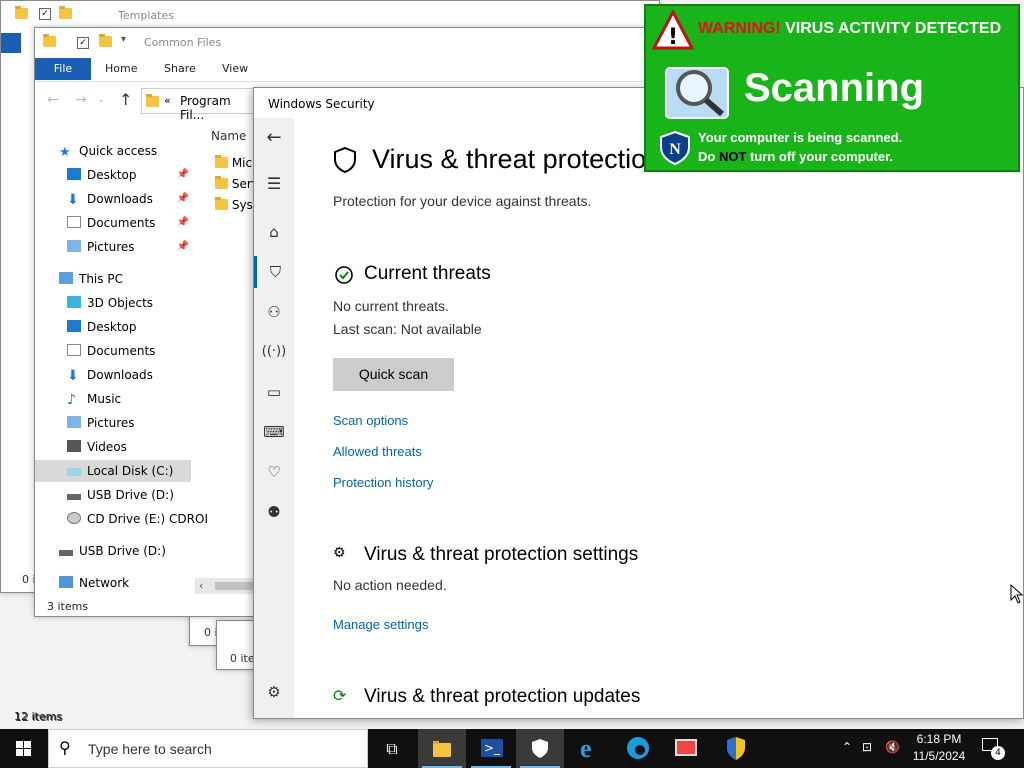  Describe the element at coordinates (590, 748) in the screenshot. I see `internet-explorer-icon: e` at that location.